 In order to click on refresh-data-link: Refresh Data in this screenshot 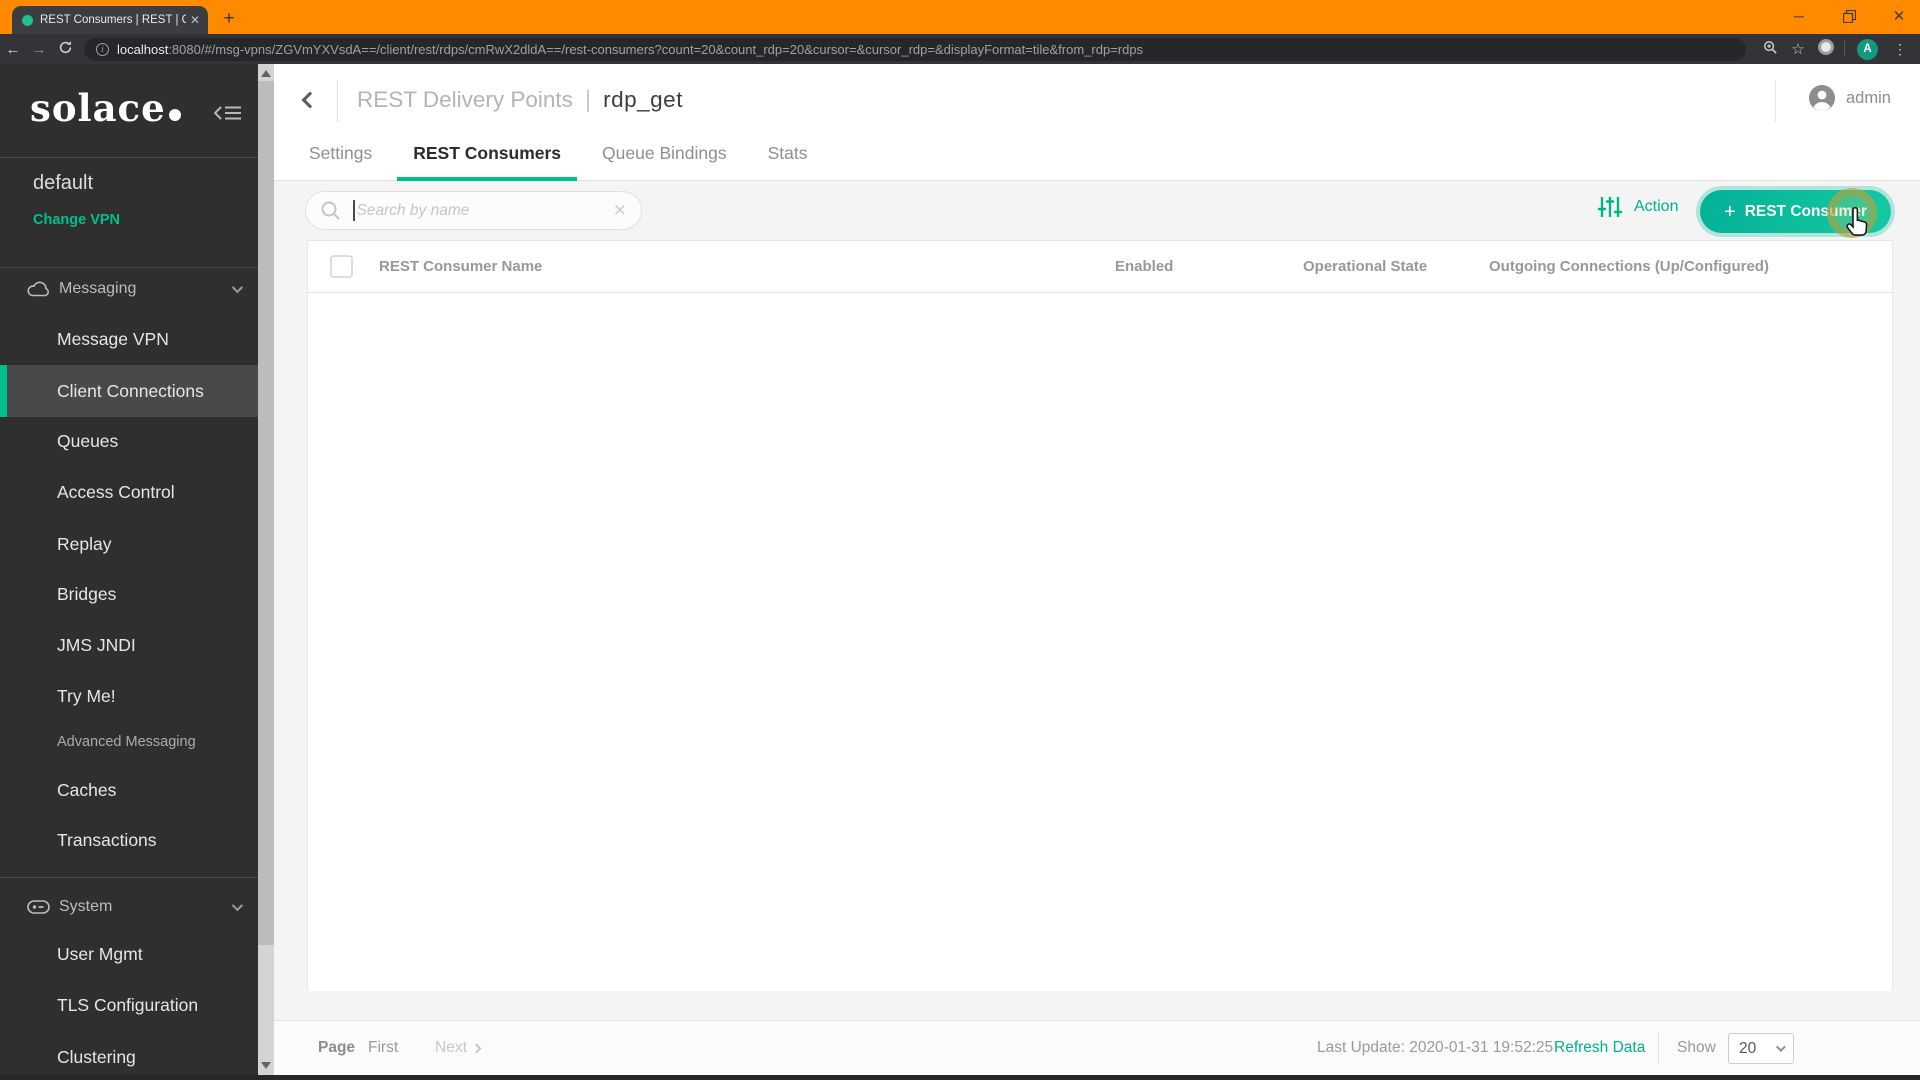, I will do `click(1599, 1048)`.